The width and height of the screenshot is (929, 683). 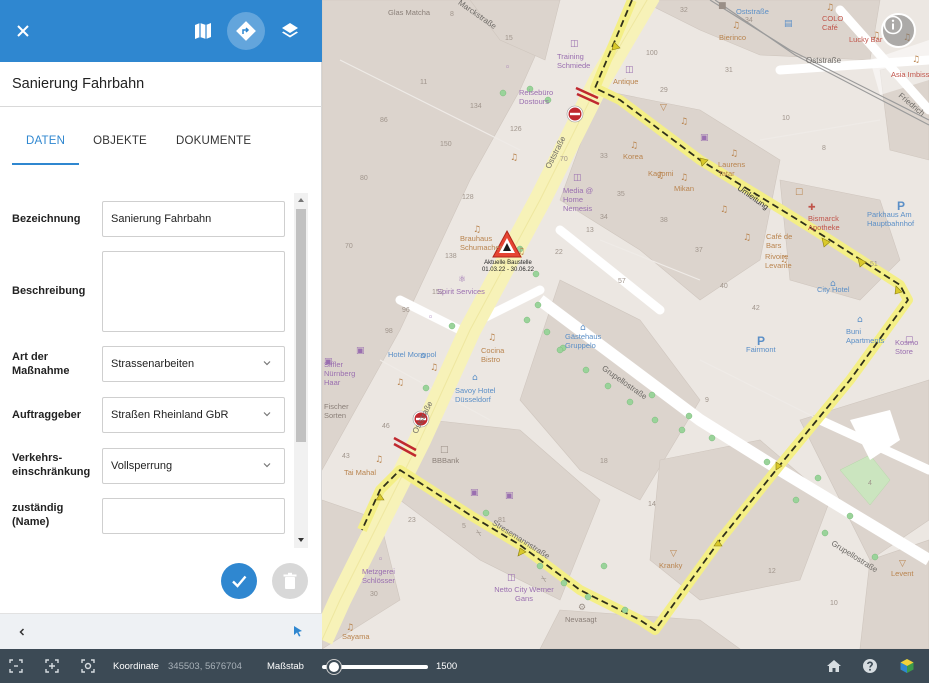 I want to click on construction-label: Aktuelle Baustelle 01.03.22 - 30.06.22, so click(x=508, y=267).